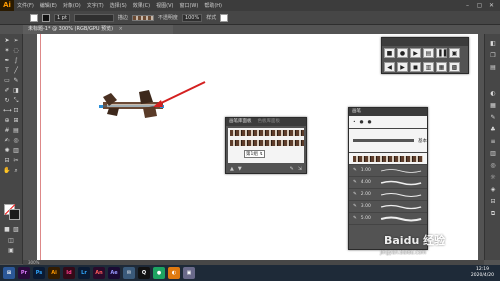  Describe the element at coordinates (16, 121) in the screenshot. I see `perspective-grid-icon: ⊞` at that location.